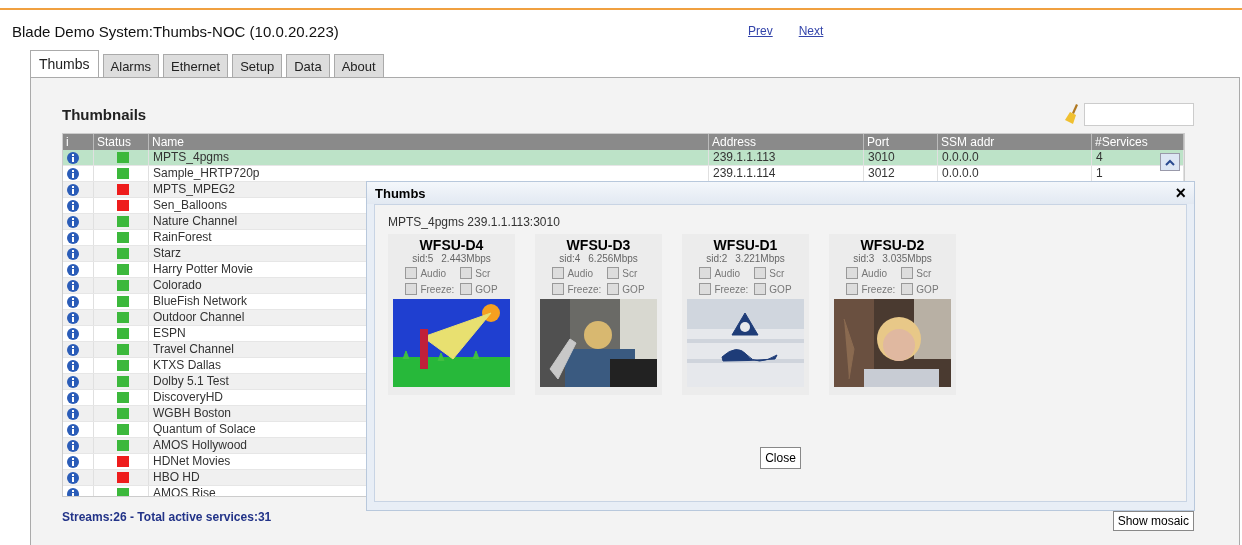  I want to click on table-cell: 239.1.1.114, so click(744, 173).